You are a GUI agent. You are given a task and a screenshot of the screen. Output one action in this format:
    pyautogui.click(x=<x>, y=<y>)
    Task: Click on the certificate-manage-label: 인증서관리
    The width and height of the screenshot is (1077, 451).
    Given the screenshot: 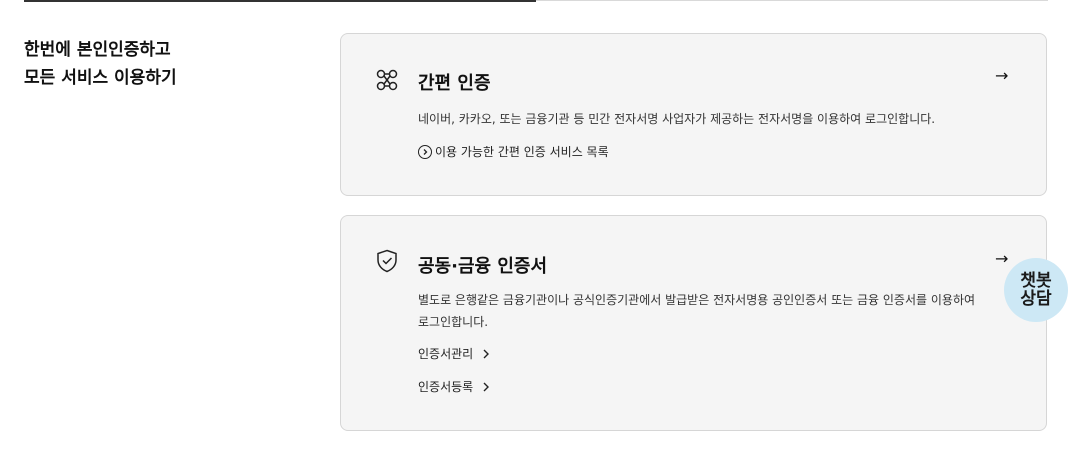 What is the action you would take?
    pyautogui.click(x=446, y=354)
    